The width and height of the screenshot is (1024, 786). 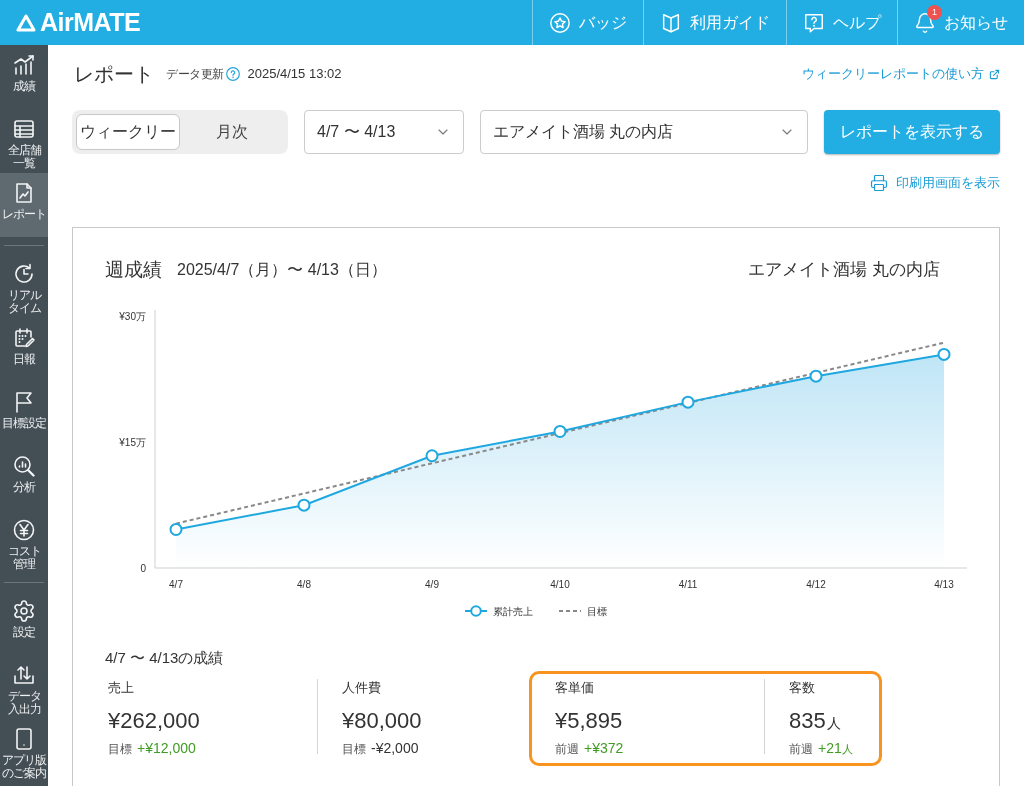 I want to click on x-tick-label: 4/8, so click(x=304, y=584).